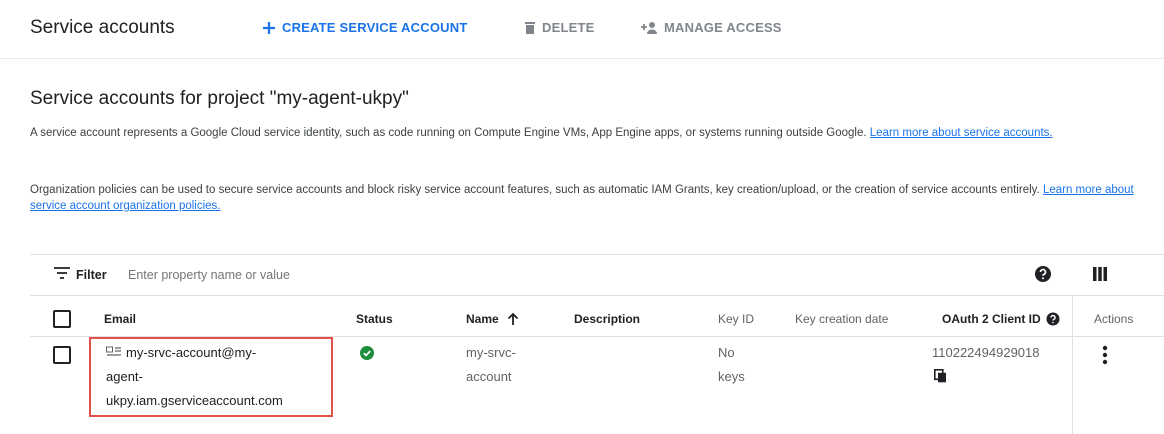 This screenshot has height=434, width=1164. I want to click on create-service-account-button: CREATE SERVICE ACCOUNT, so click(364, 27).